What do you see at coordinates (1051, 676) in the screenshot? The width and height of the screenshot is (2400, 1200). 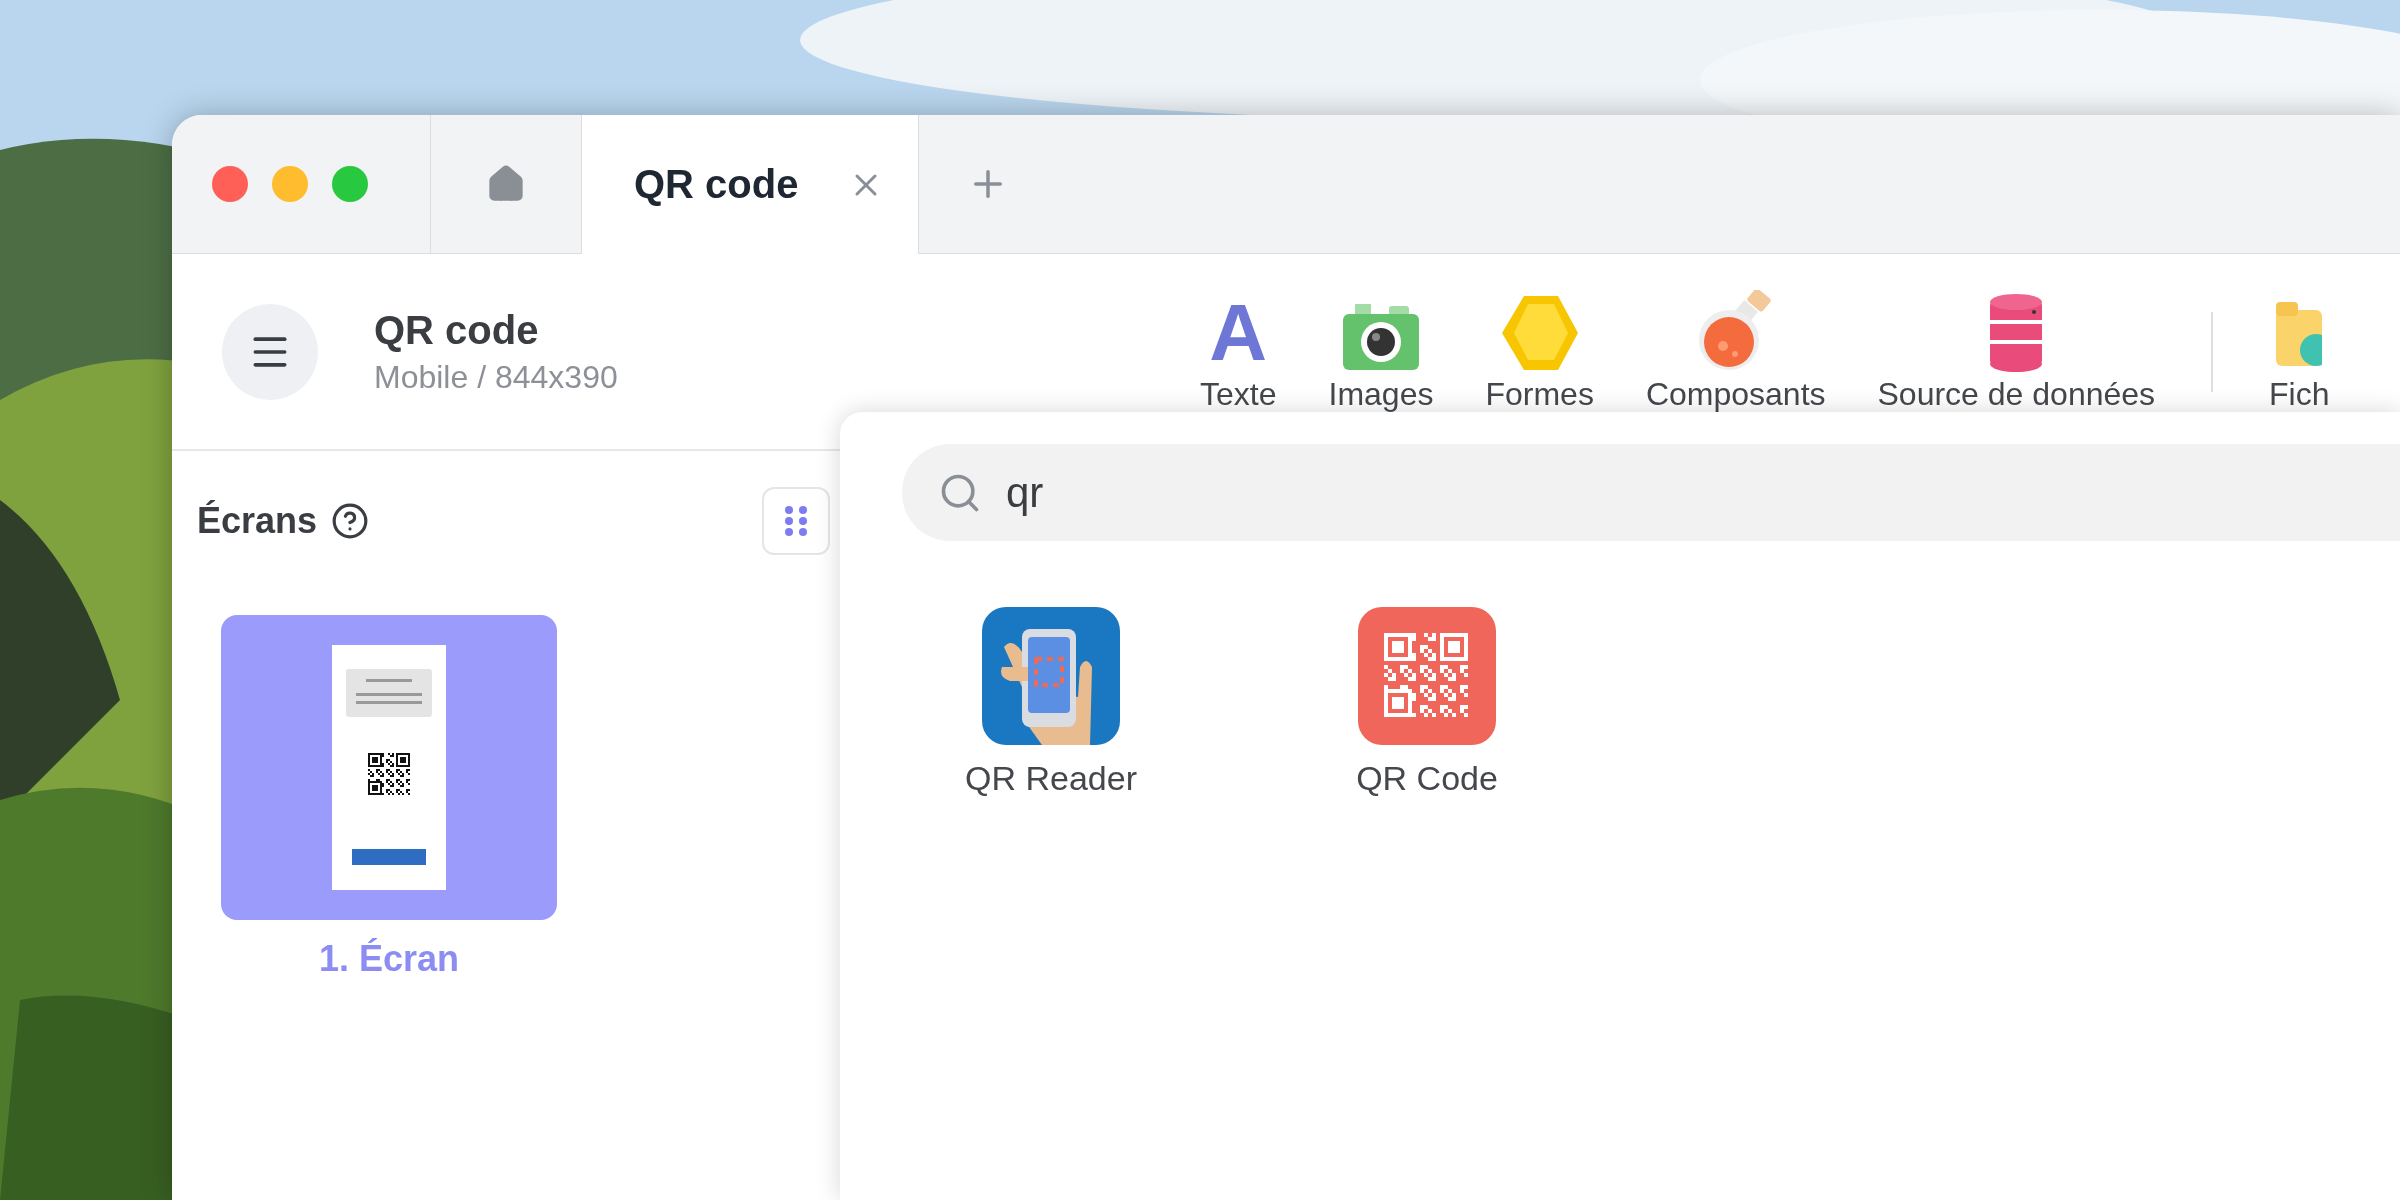 I see `hand-holding-phone-icon` at bounding box center [1051, 676].